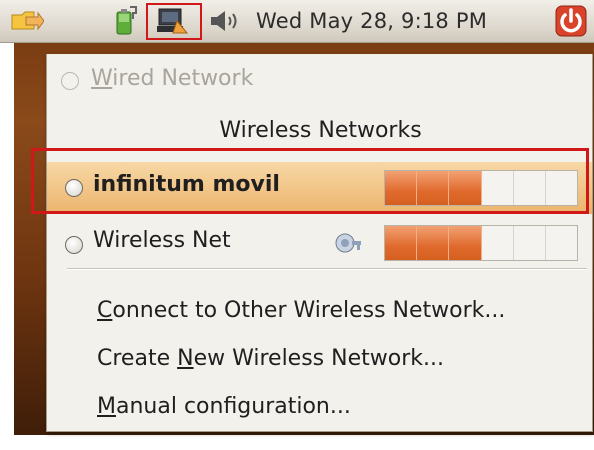 This screenshot has width=594, height=450. What do you see at coordinates (162, 240) in the screenshot?
I see `network-name-wireless-net: Wireless Net` at bounding box center [162, 240].